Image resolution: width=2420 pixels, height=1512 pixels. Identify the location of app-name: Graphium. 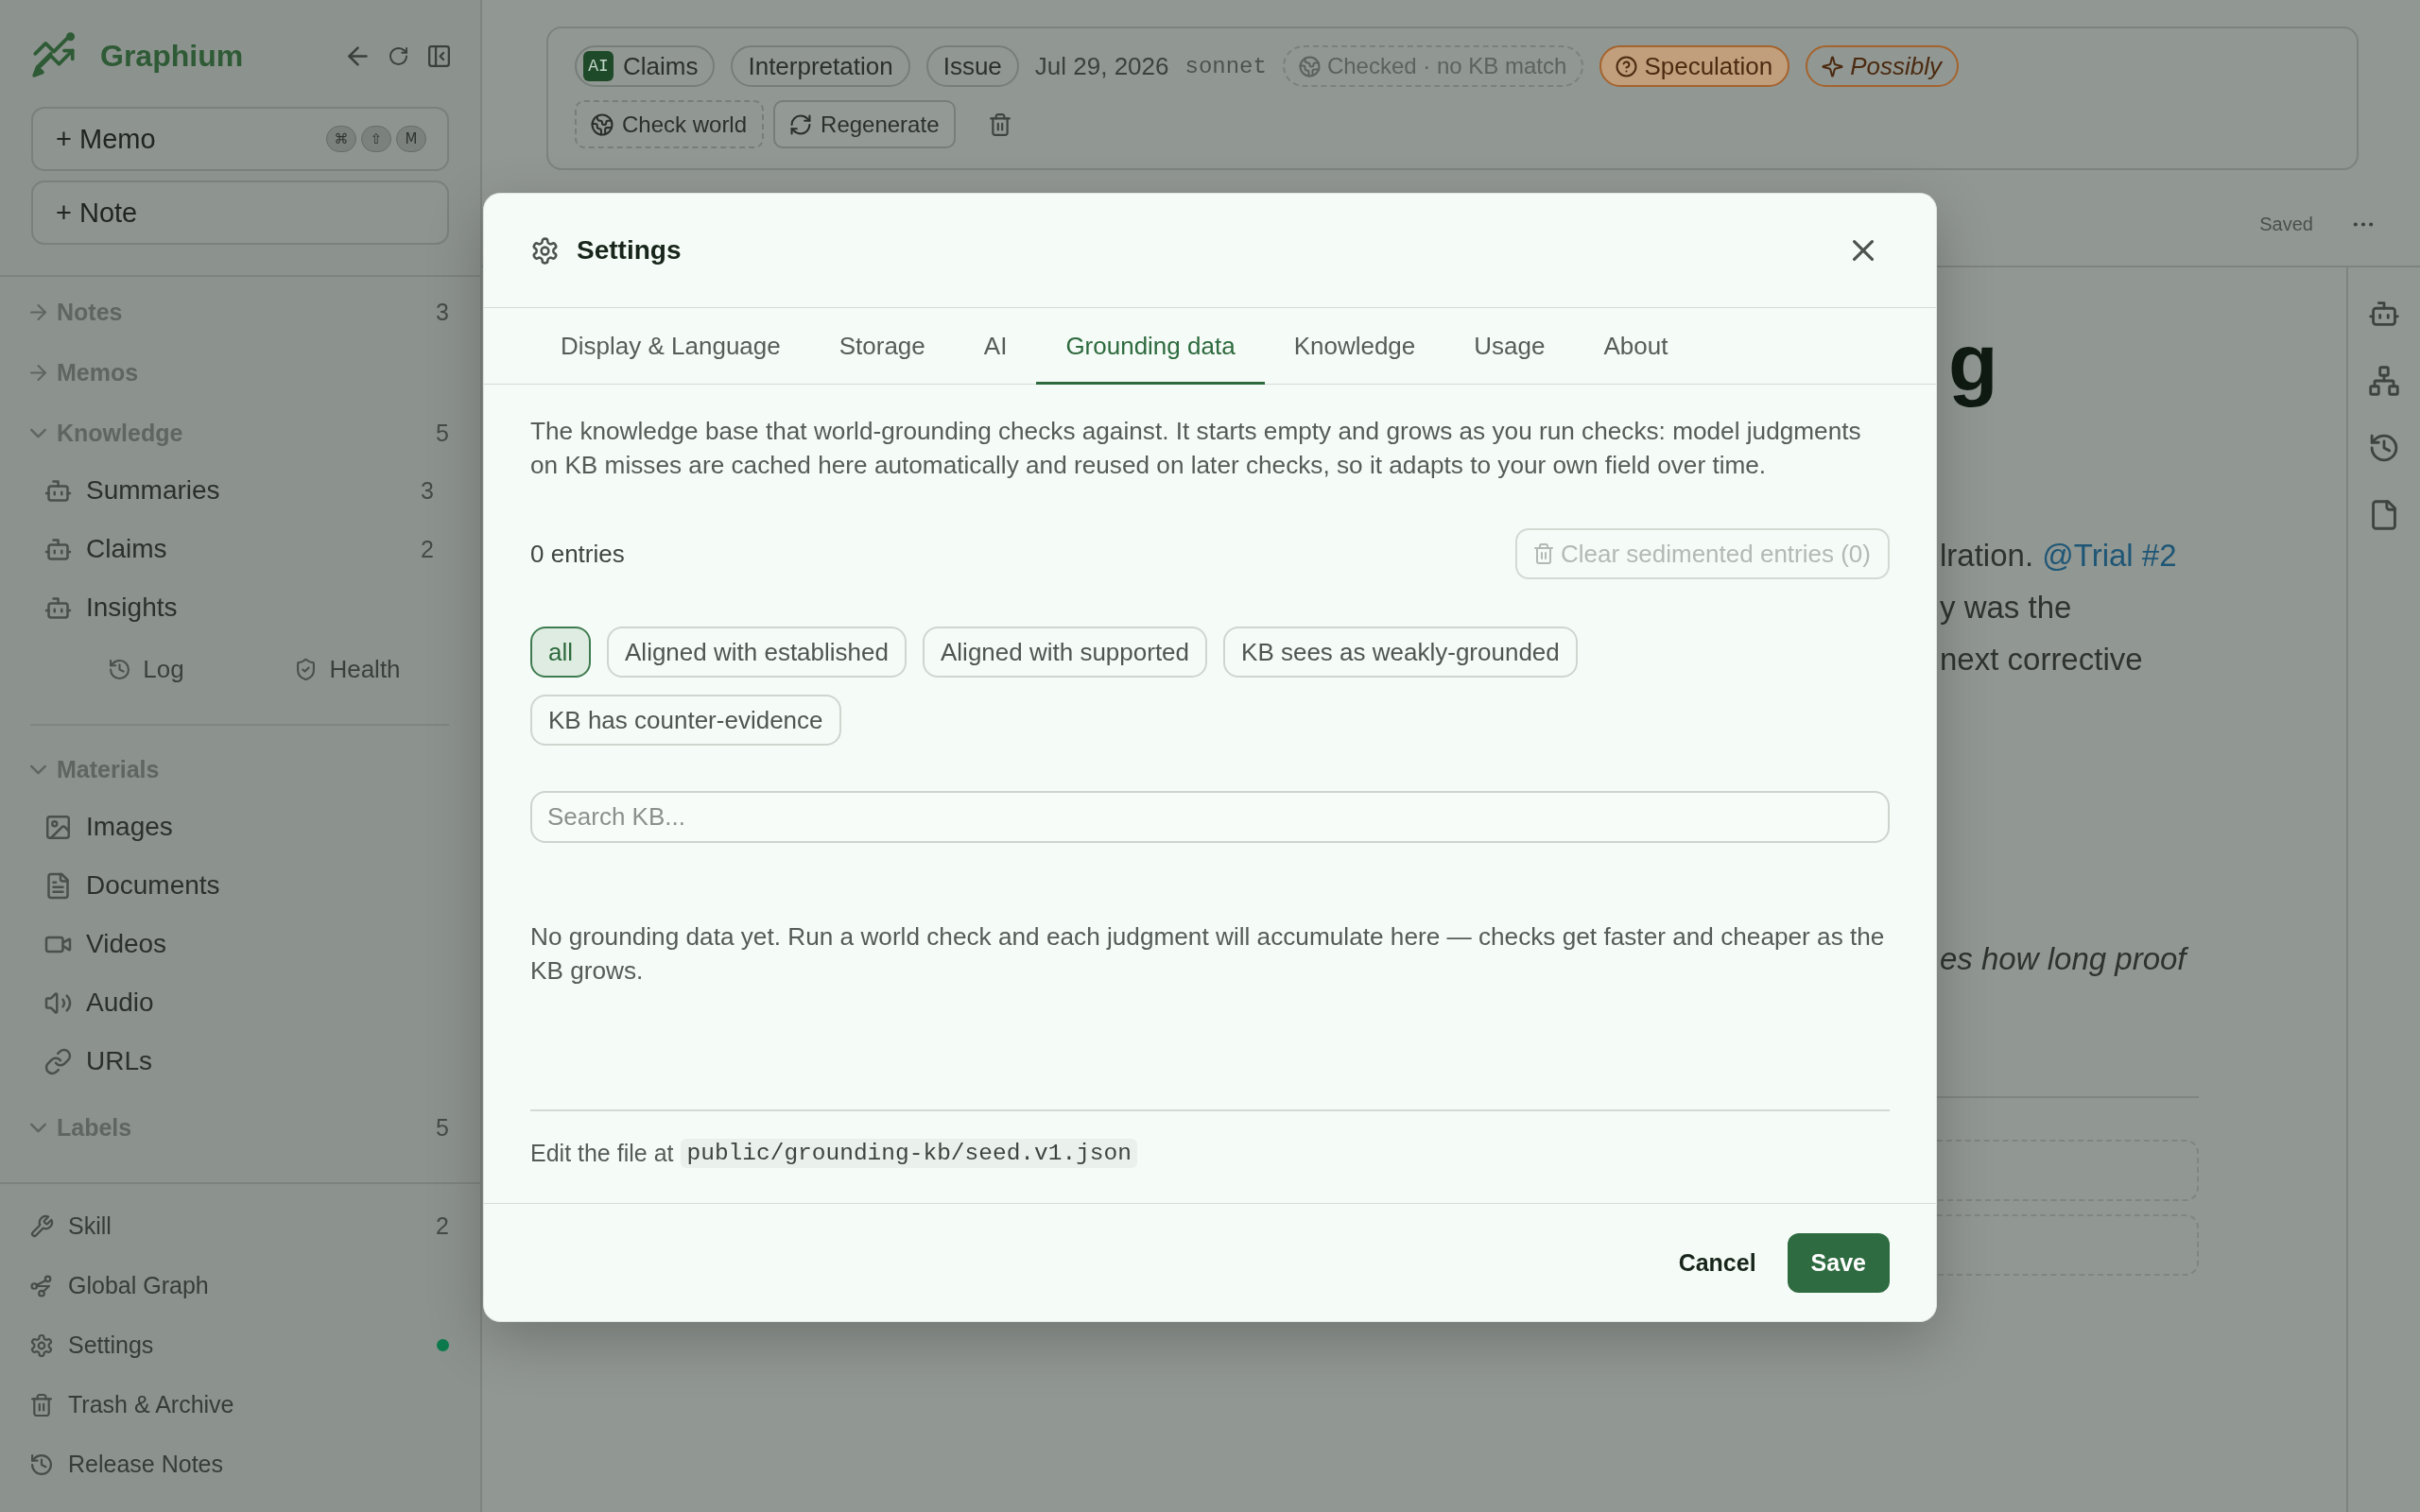
(172, 56).